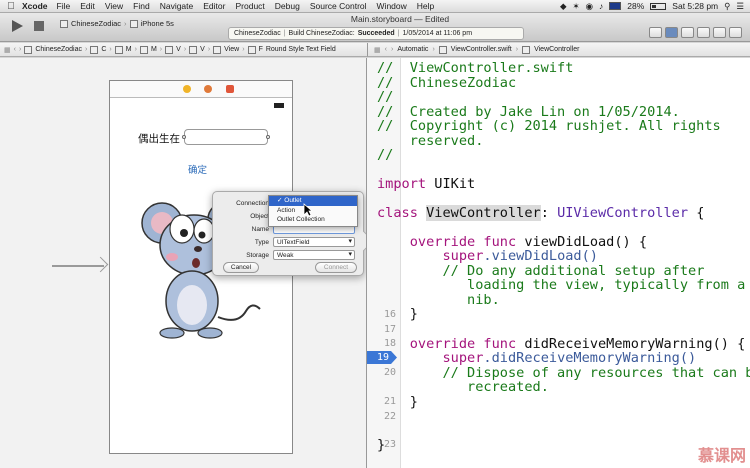 The image size is (750, 468). Describe the element at coordinates (695, 6) in the screenshot. I see `clock: Sat 5:28 pm` at that location.